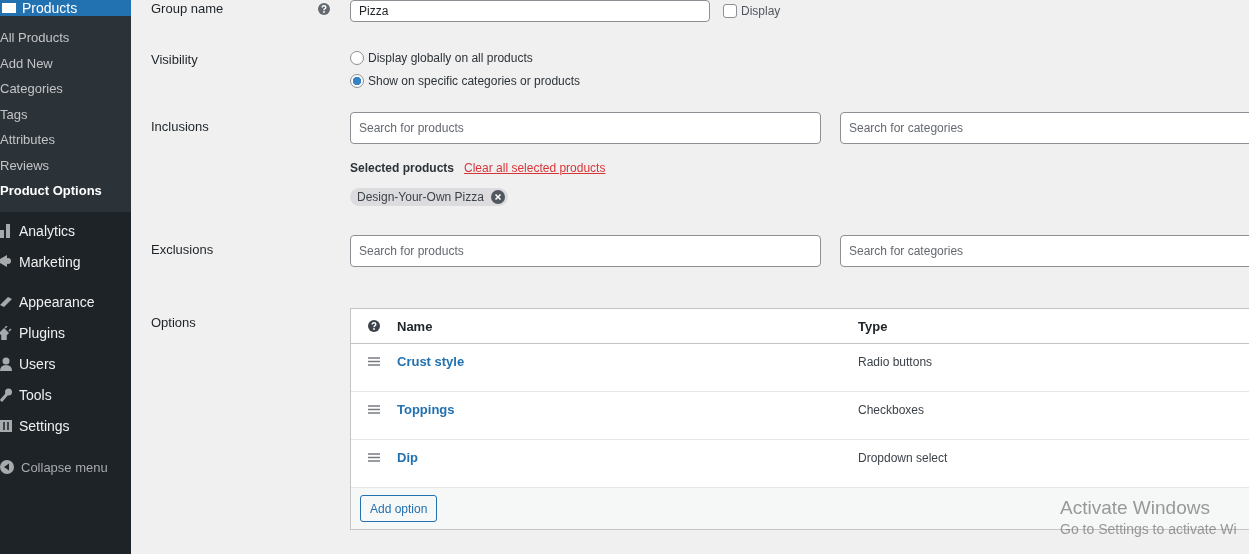  I want to click on paintbrush-icon, so click(6, 302).